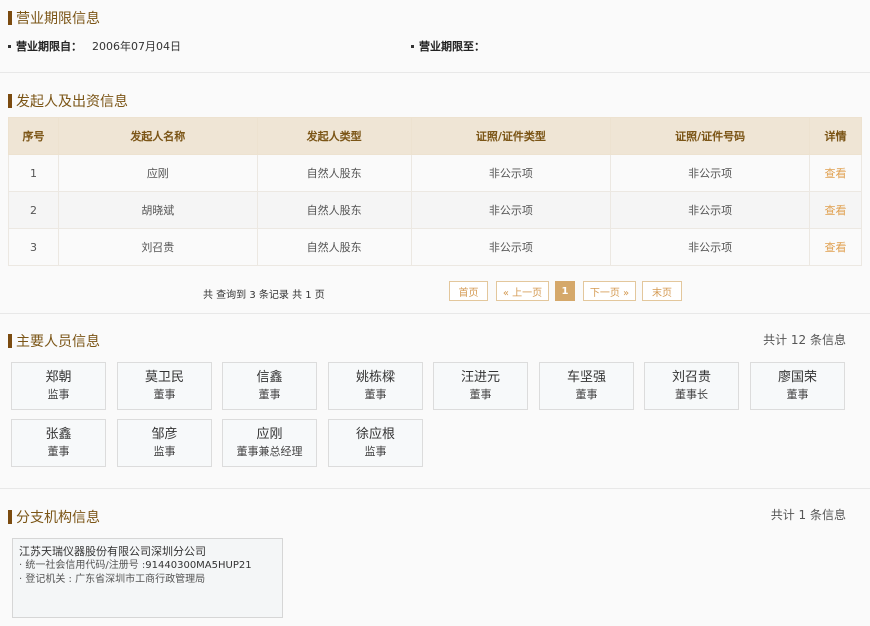 Image resolution: width=870 pixels, height=626 pixels. What do you see at coordinates (452, 46) in the screenshot?
I see `term-to-label: 营业期限至：` at bounding box center [452, 46].